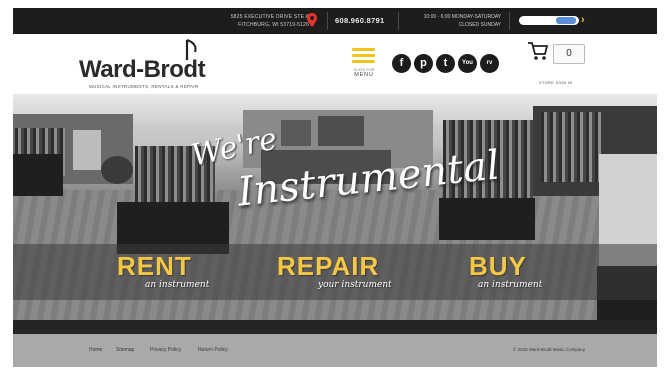 This screenshot has height=379, width=665. What do you see at coordinates (213, 350) in the screenshot?
I see `footer-link-return-policy: Return Policy` at bounding box center [213, 350].